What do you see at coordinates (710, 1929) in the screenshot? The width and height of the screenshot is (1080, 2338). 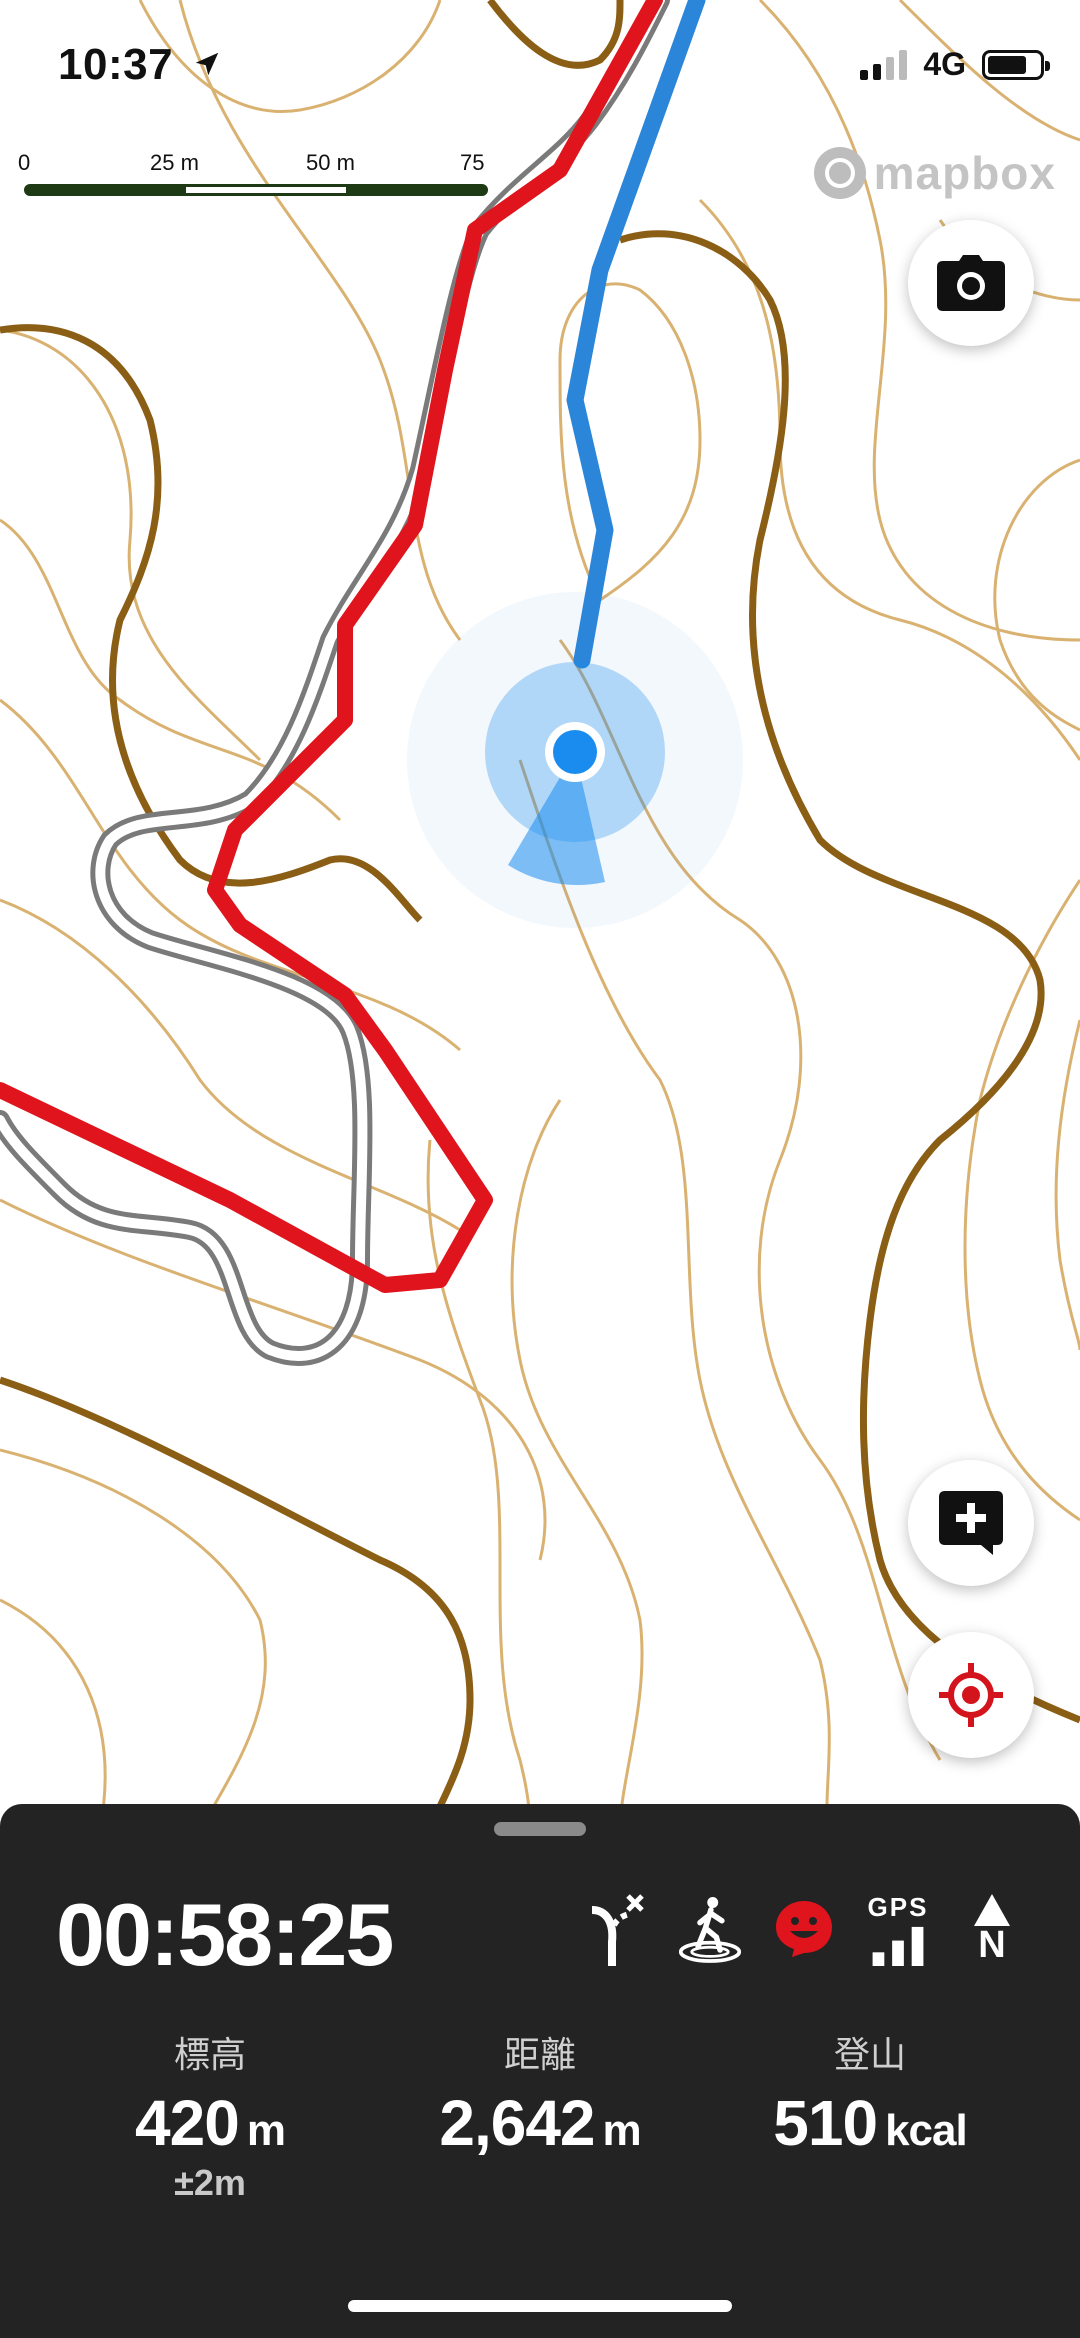 I see `walking-person-icon` at bounding box center [710, 1929].